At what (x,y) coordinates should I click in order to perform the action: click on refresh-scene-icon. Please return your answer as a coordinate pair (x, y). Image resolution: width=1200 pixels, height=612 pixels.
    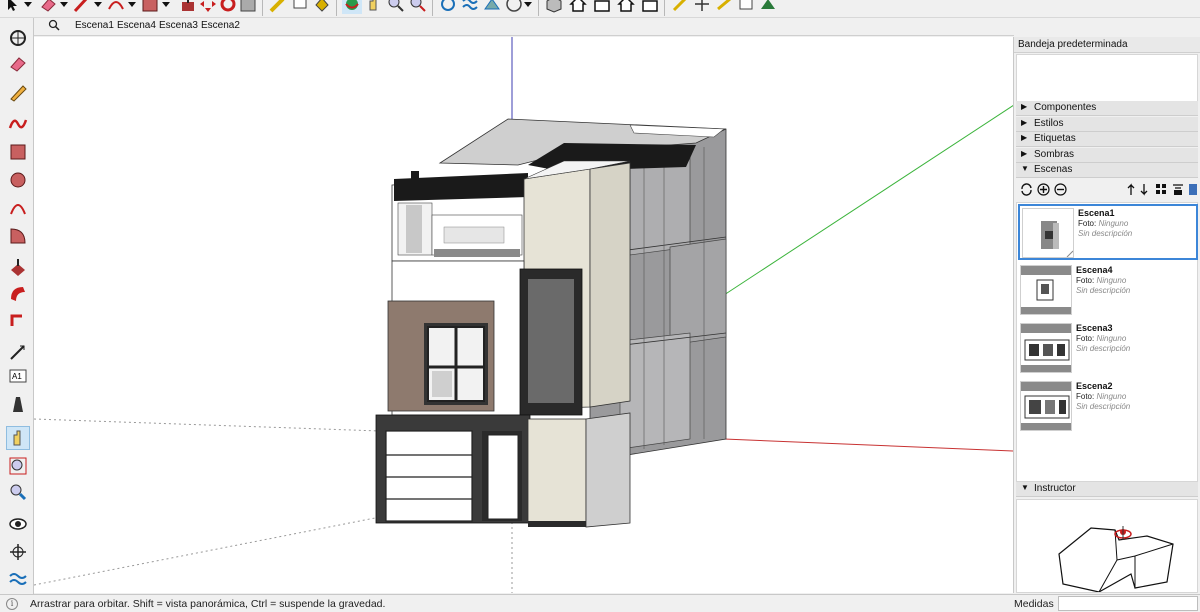
    Looking at the image, I should click on (1026, 191).